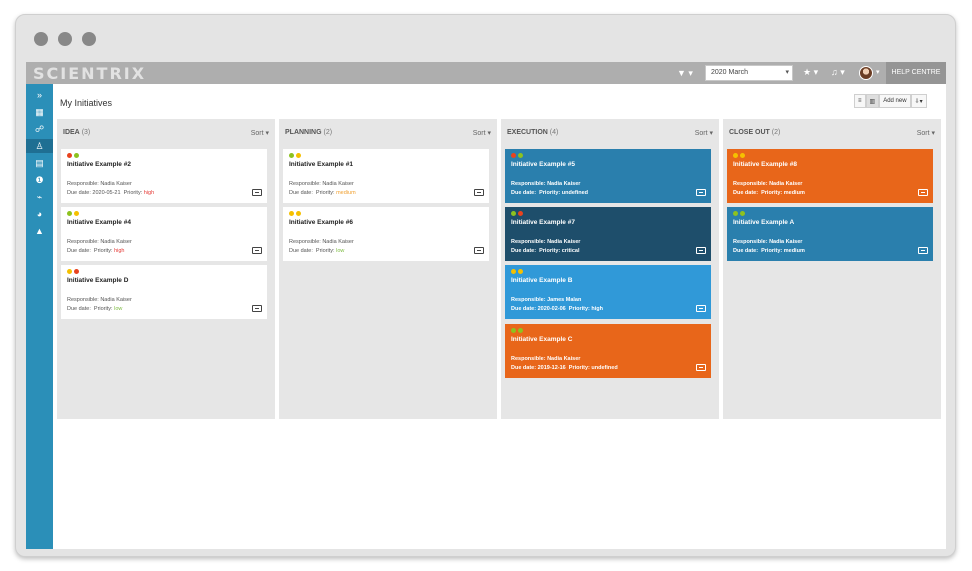 The image size is (972, 571). I want to click on add-new-button: Add new, so click(895, 101).